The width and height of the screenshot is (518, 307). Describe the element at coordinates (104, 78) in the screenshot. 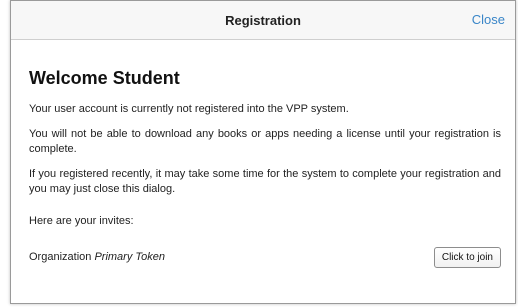

I see `welcome-heading: Welcome Student` at that location.